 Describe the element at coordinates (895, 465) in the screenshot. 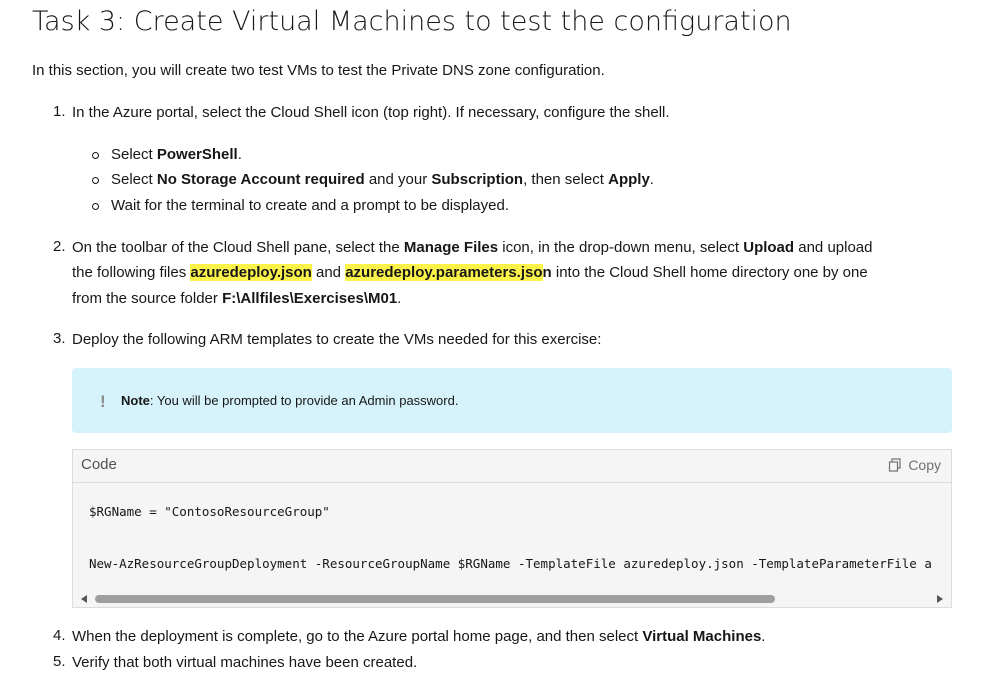

I see `copy-icon` at that location.